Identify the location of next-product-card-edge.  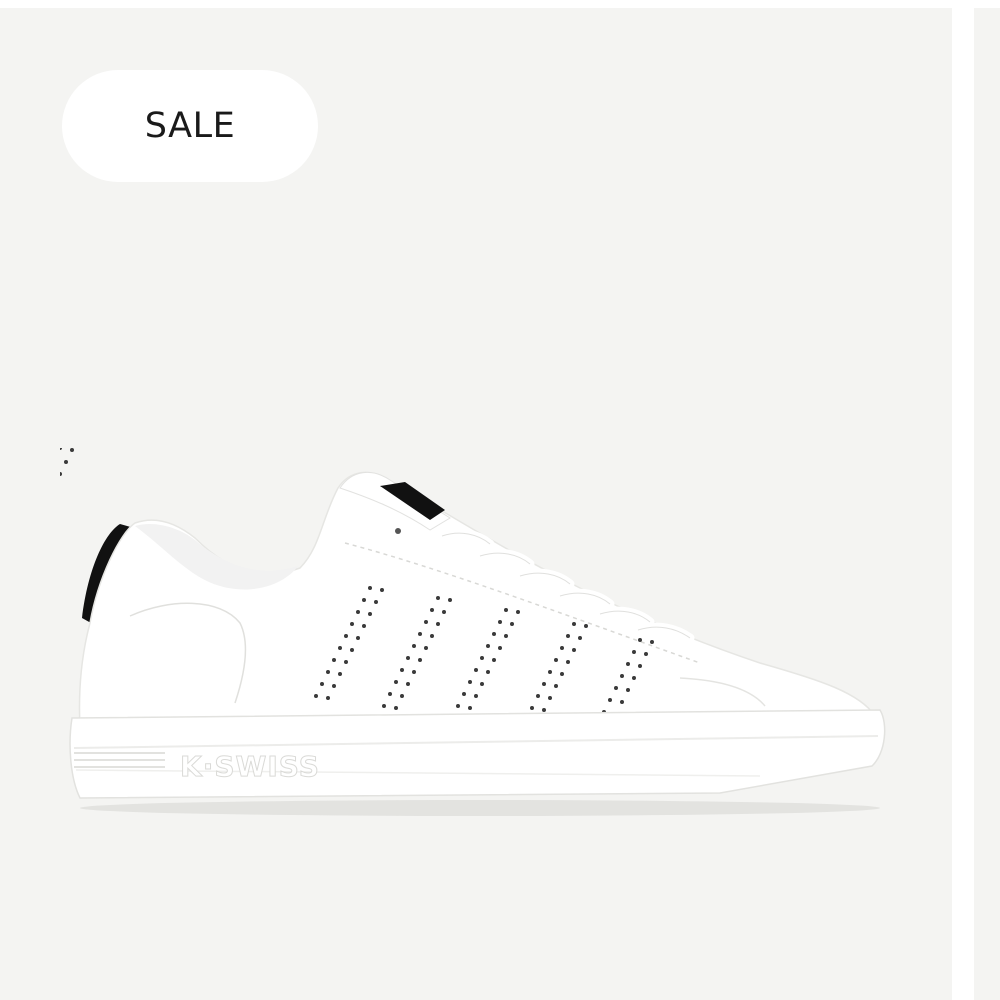
(987, 504).